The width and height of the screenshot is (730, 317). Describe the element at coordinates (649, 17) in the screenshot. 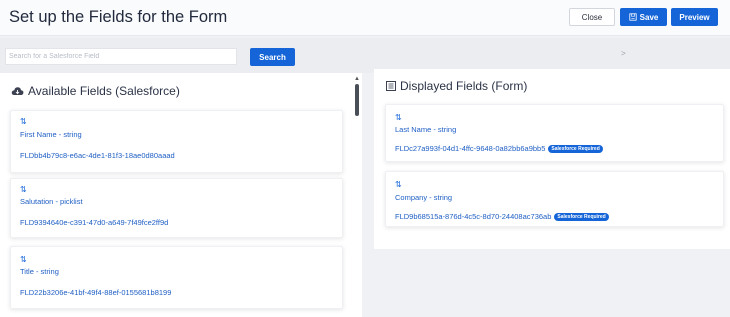

I see `save-label: Save` at that location.